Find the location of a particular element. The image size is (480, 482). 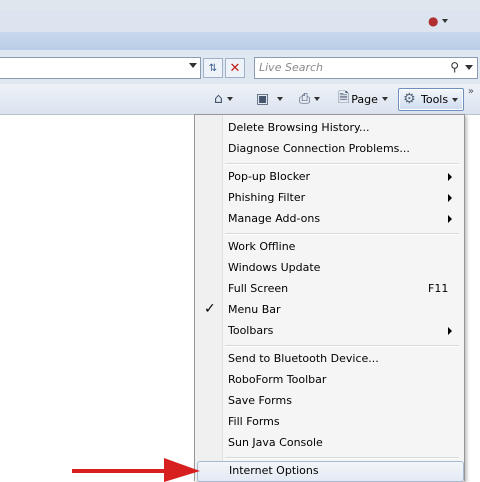

menu-item-label: Work Offline is located at coordinates (262, 246).